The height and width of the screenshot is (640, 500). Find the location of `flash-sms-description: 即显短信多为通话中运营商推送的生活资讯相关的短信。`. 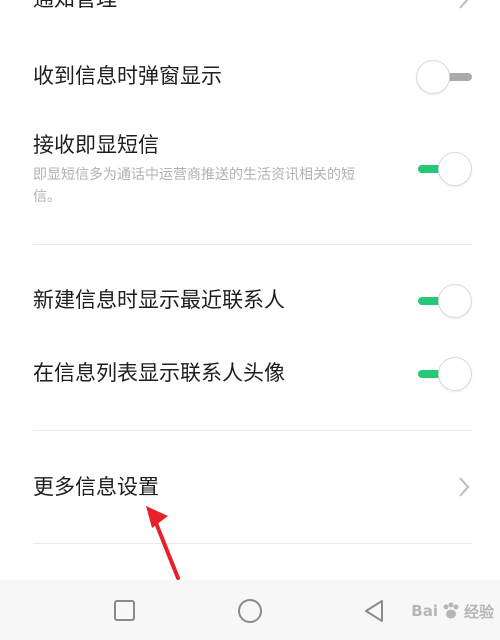

flash-sms-description: 即显短信多为通话中运营商推送的生活资讯相关的短信。 is located at coordinates (194, 186).